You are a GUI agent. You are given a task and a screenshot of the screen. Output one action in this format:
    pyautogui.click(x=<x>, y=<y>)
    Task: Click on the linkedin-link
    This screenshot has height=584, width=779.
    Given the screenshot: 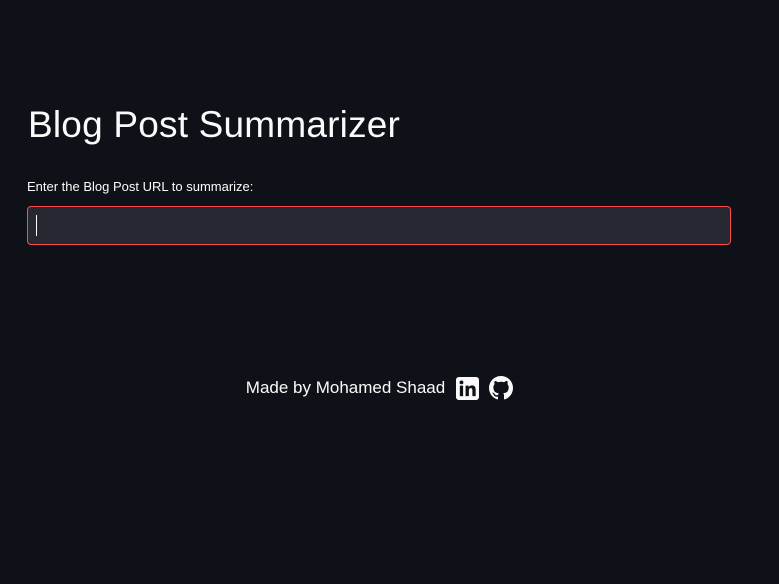 What is the action you would take?
    pyautogui.click(x=467, y=388)
    